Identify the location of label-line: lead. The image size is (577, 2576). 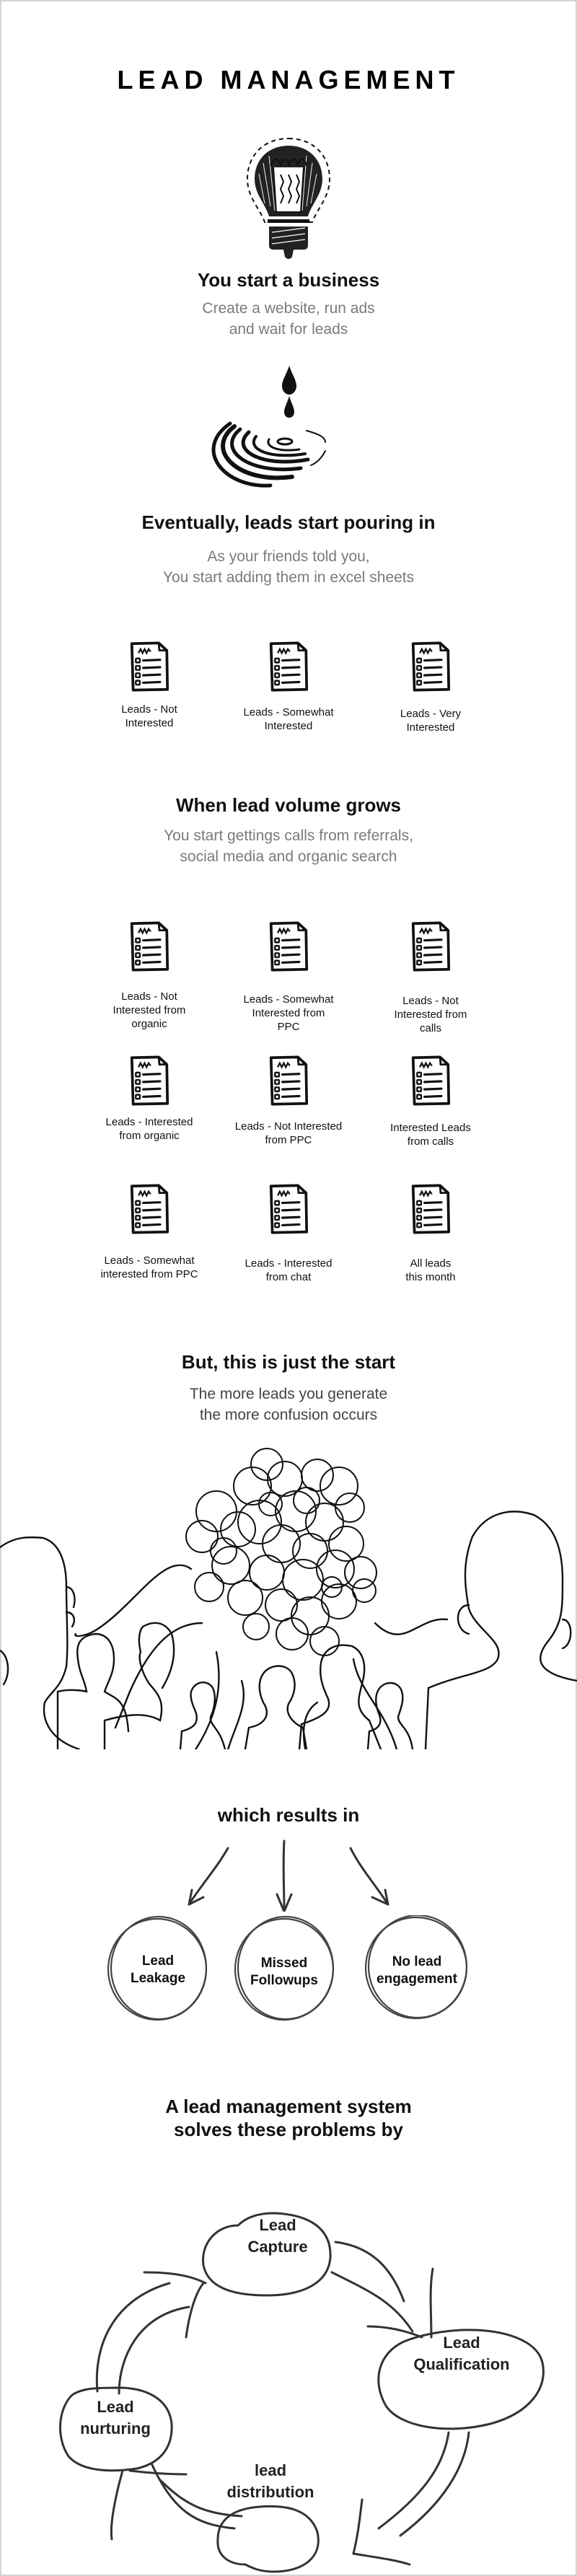
(270, 2470).